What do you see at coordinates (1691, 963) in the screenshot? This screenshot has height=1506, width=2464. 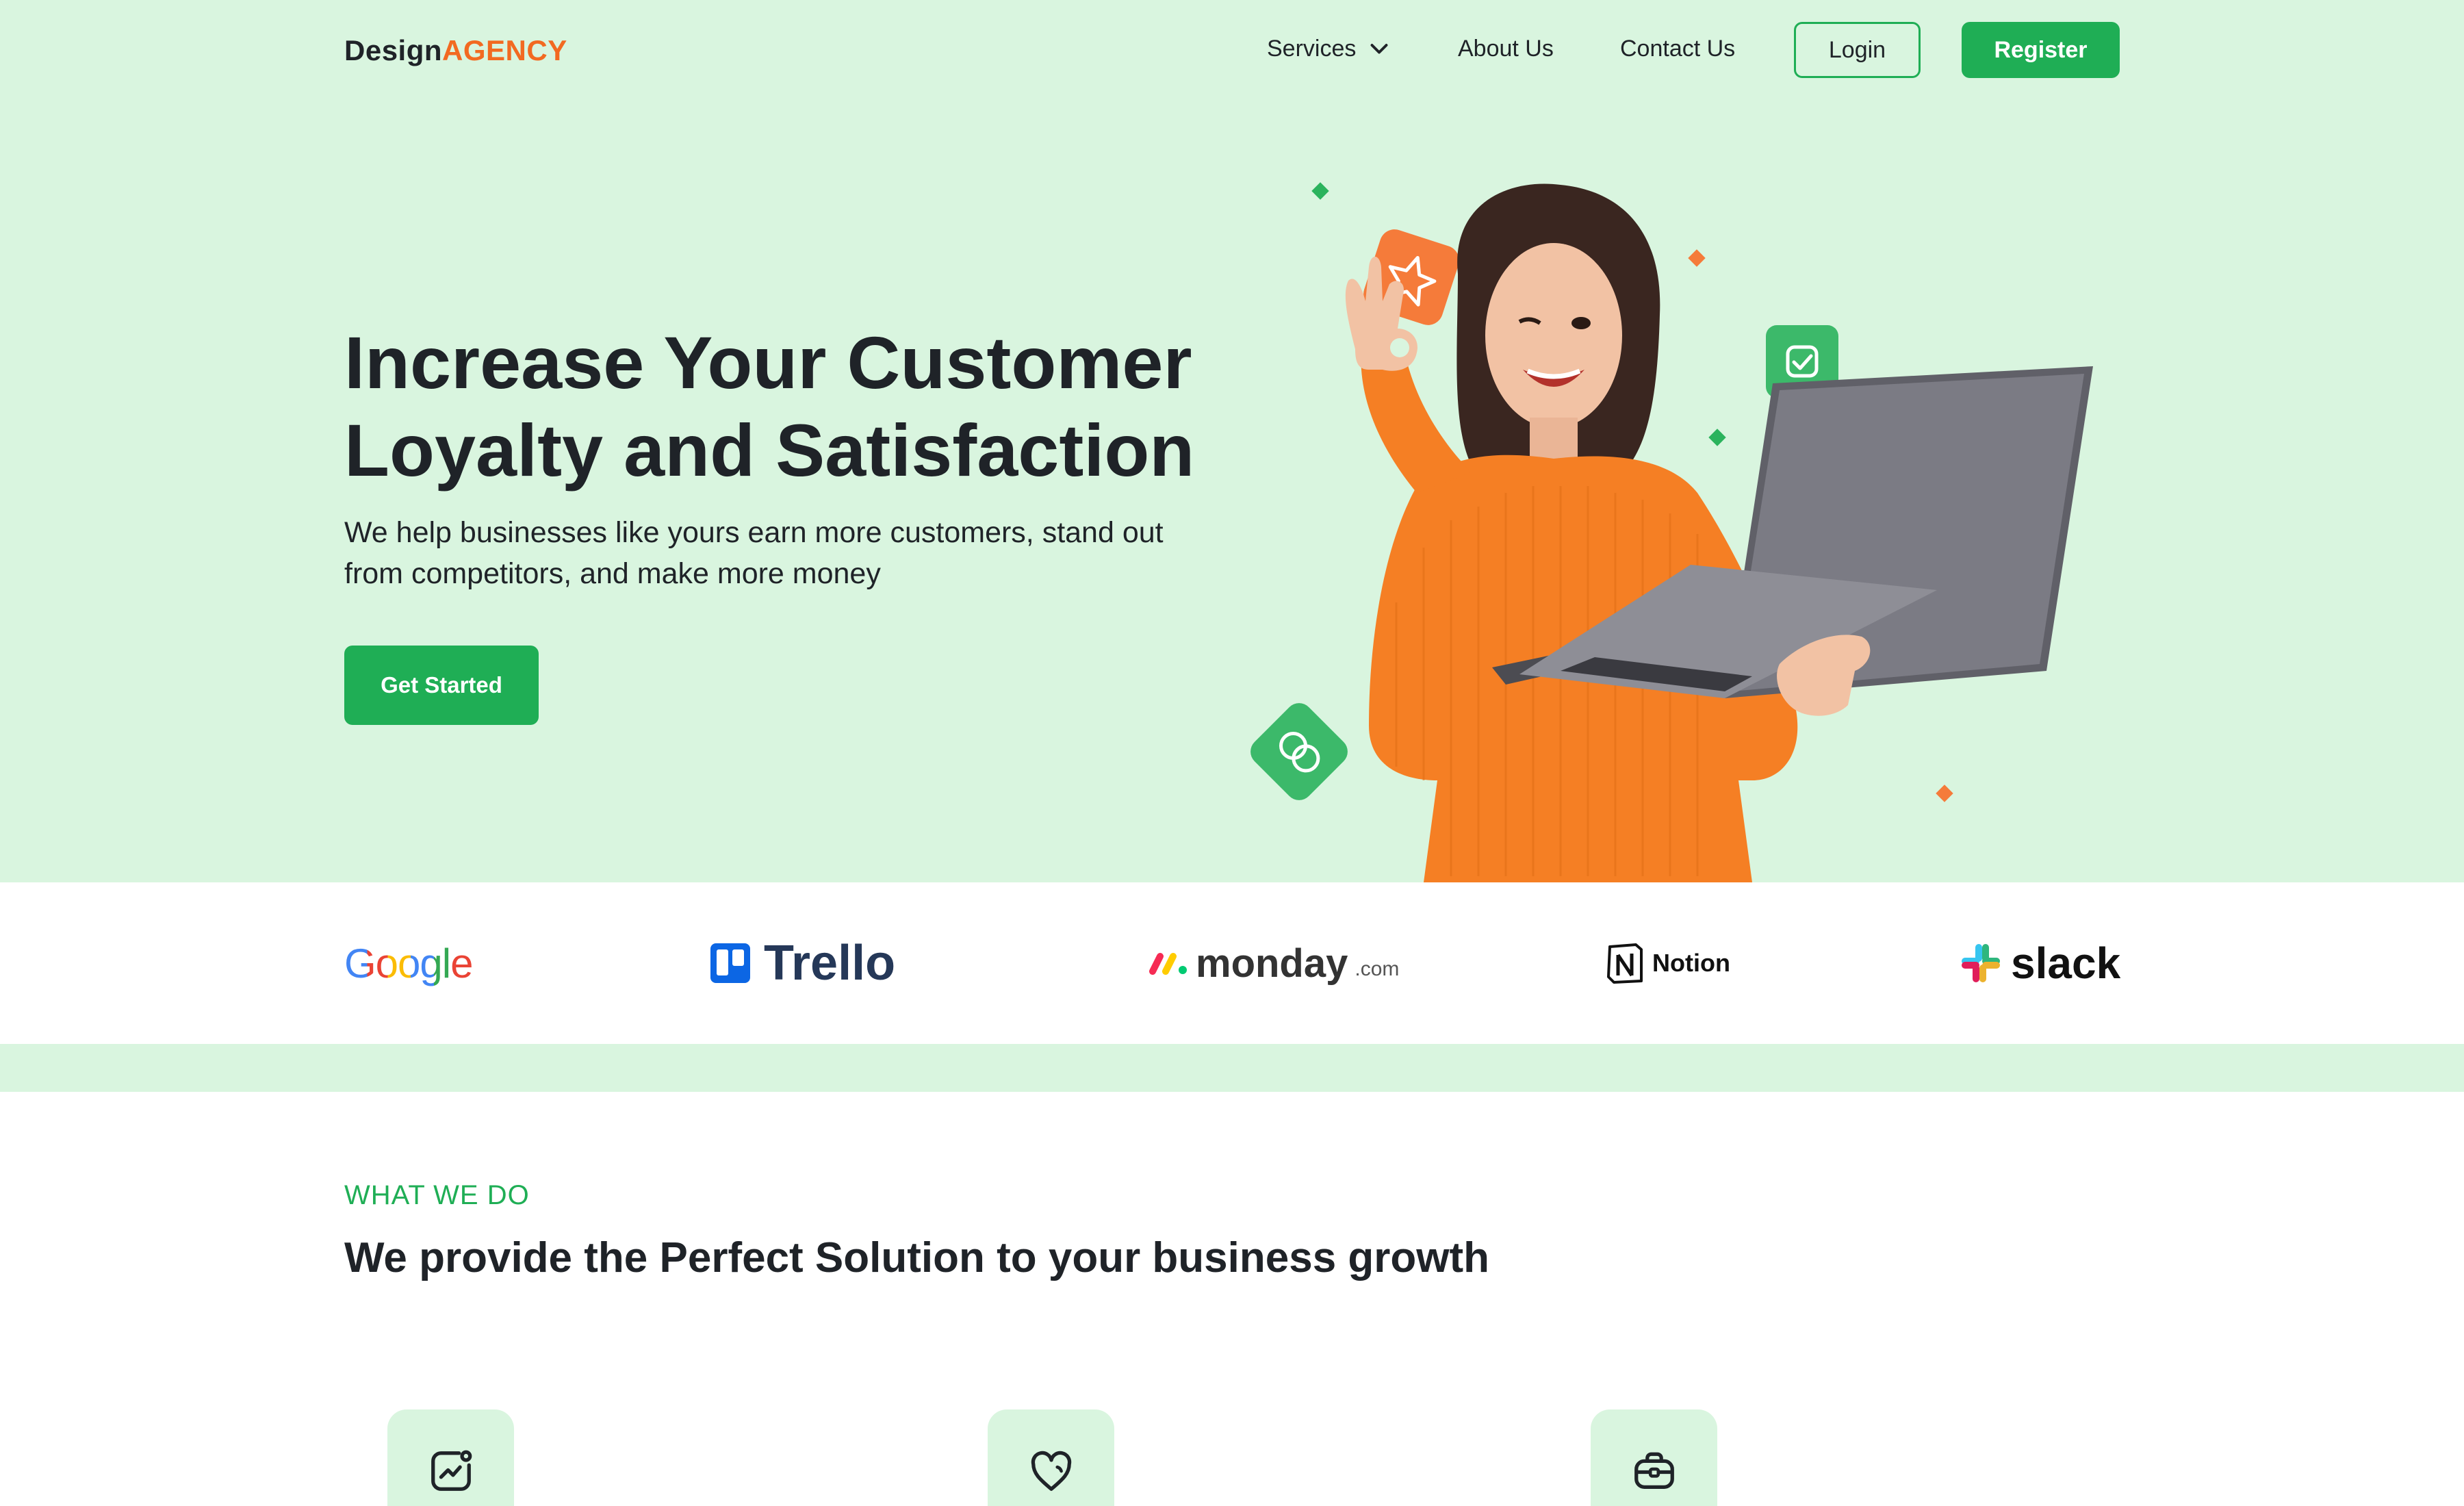 I see `notion-logo-text: Notion` at bounding box center [1691, 963].